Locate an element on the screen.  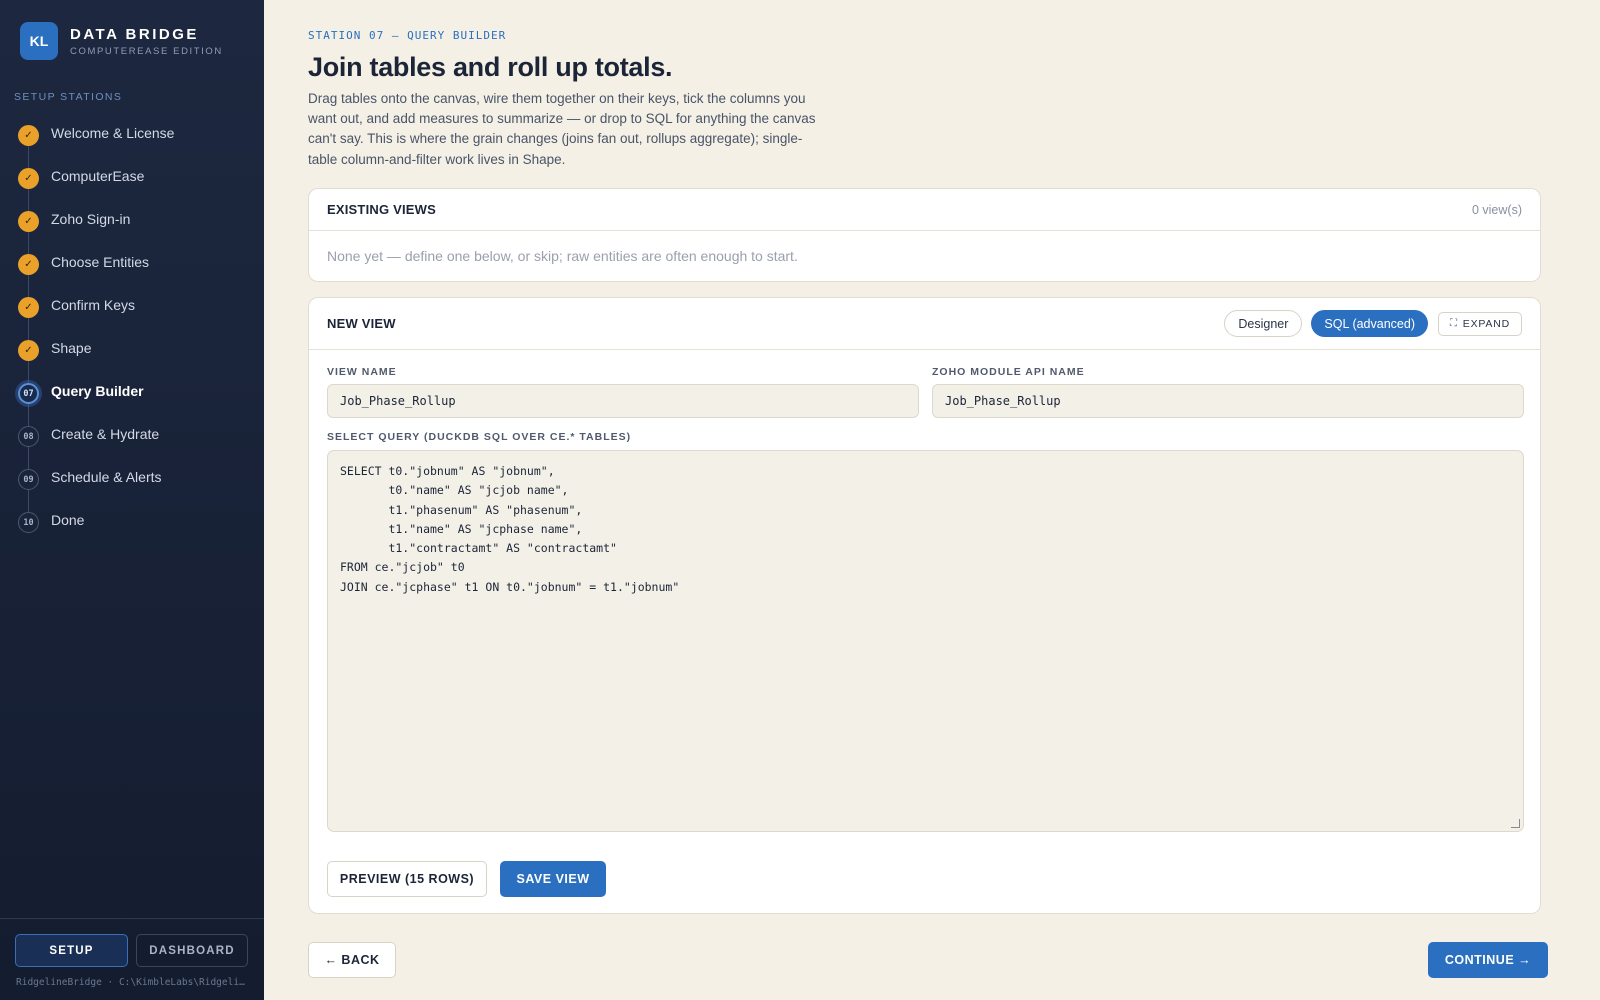
editor-mode-controls: Designer SQL (advanced) ⛶ EXPAND is located at coordinates (1373, 323).